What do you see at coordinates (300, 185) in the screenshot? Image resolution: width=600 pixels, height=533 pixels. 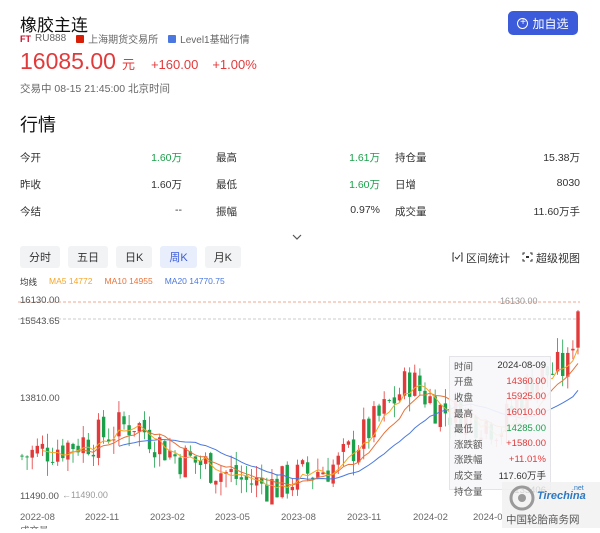 I see `stats-row: 昨收 1.60万 最低 1.60万 日增 8030` at bounding box center [300, 185].